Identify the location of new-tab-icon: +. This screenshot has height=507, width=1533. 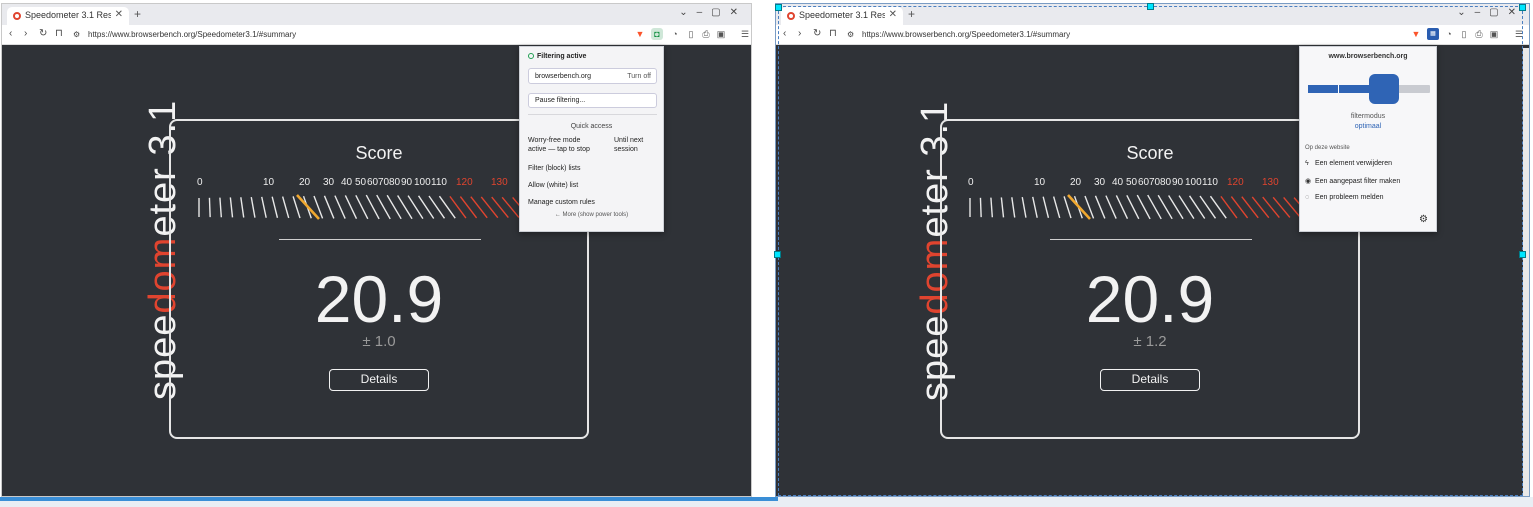
(137, 14).